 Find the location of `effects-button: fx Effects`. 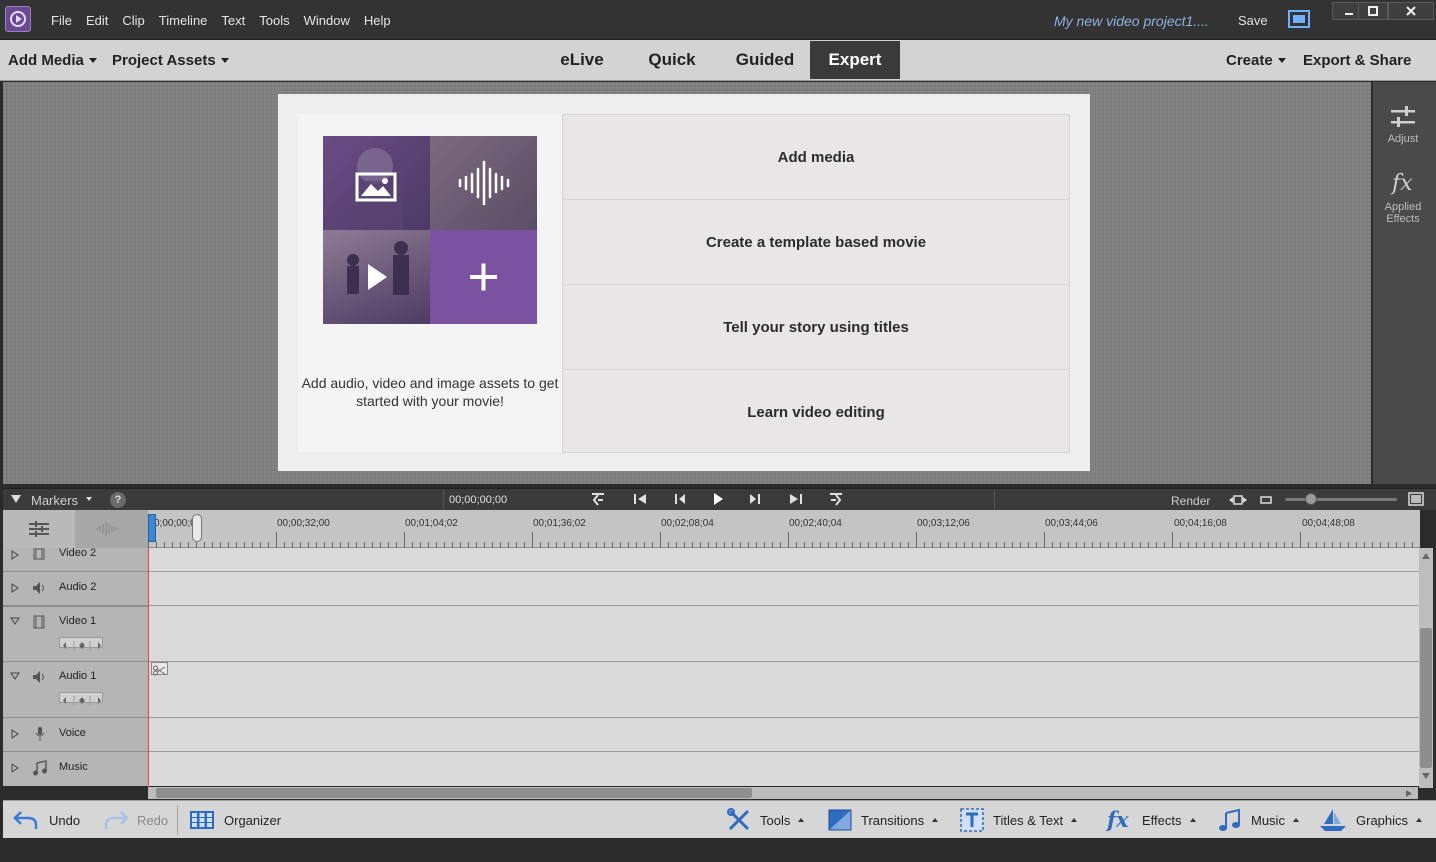

effects-button: fx Effects is located at coordinates (1151, 820).